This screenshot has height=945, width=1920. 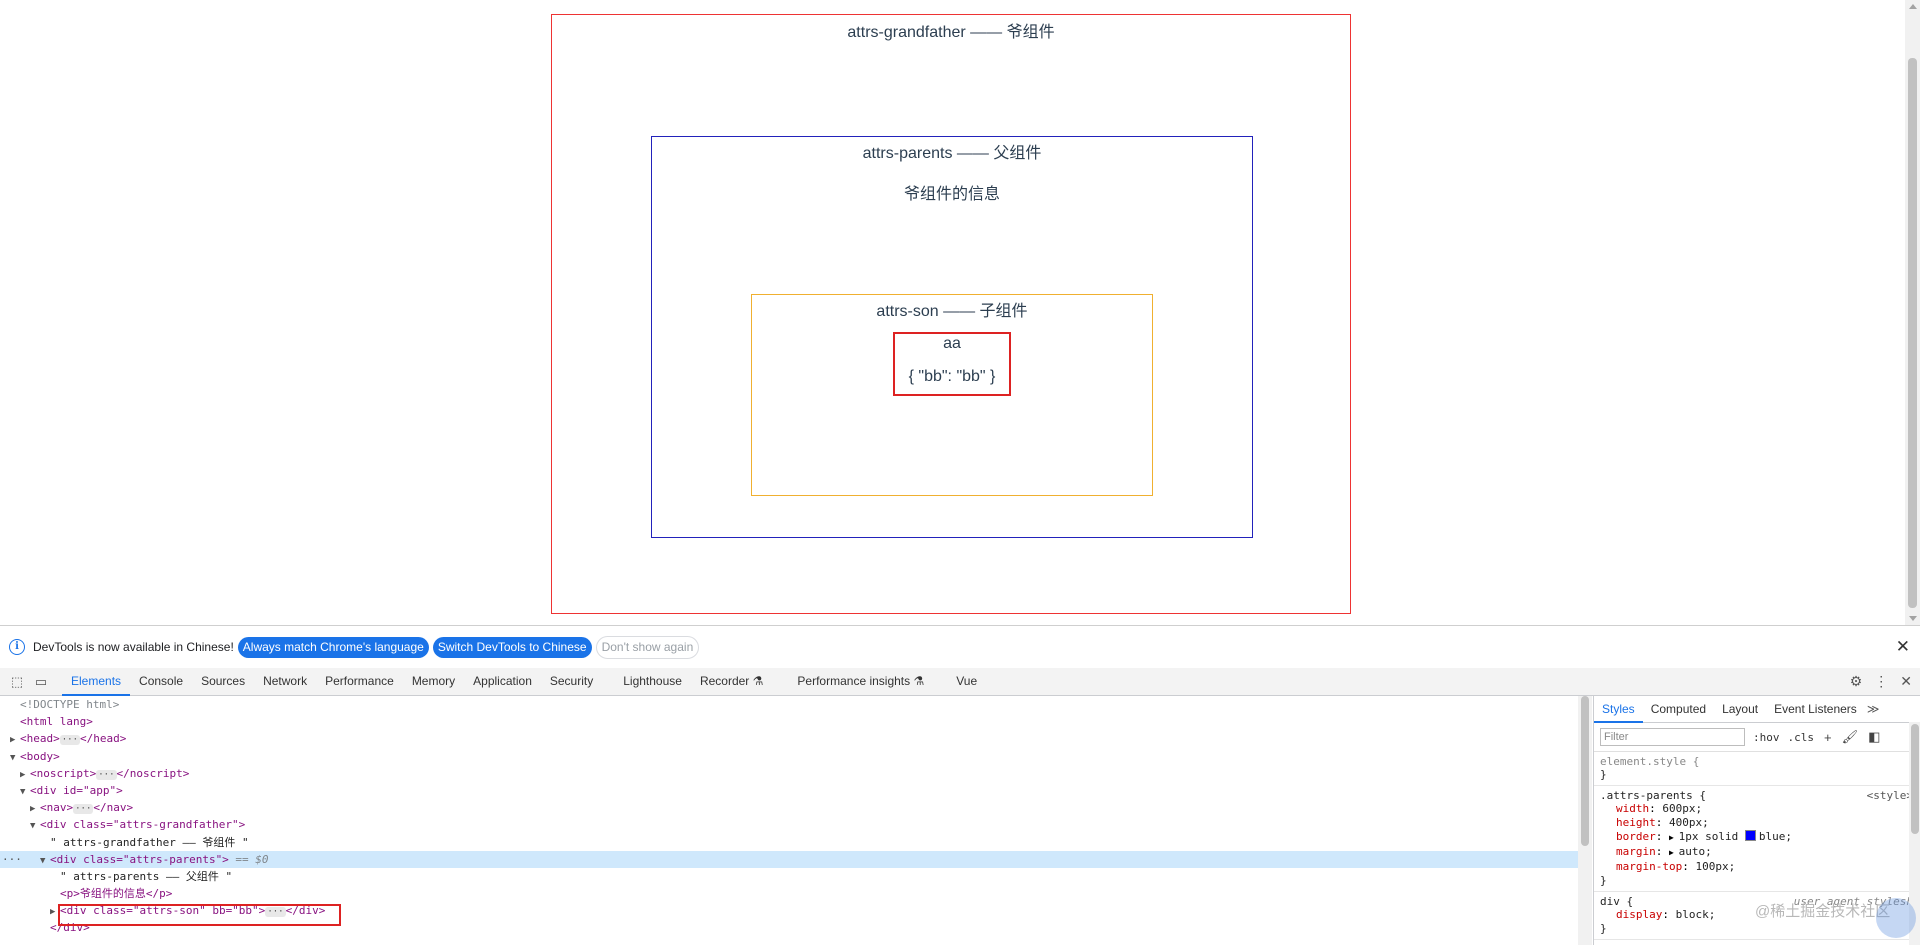 What do you see at coordinates (1766, 737) in the screenshot?
I see `hov-toggle: :hov` at bounding box center [1766, 737].